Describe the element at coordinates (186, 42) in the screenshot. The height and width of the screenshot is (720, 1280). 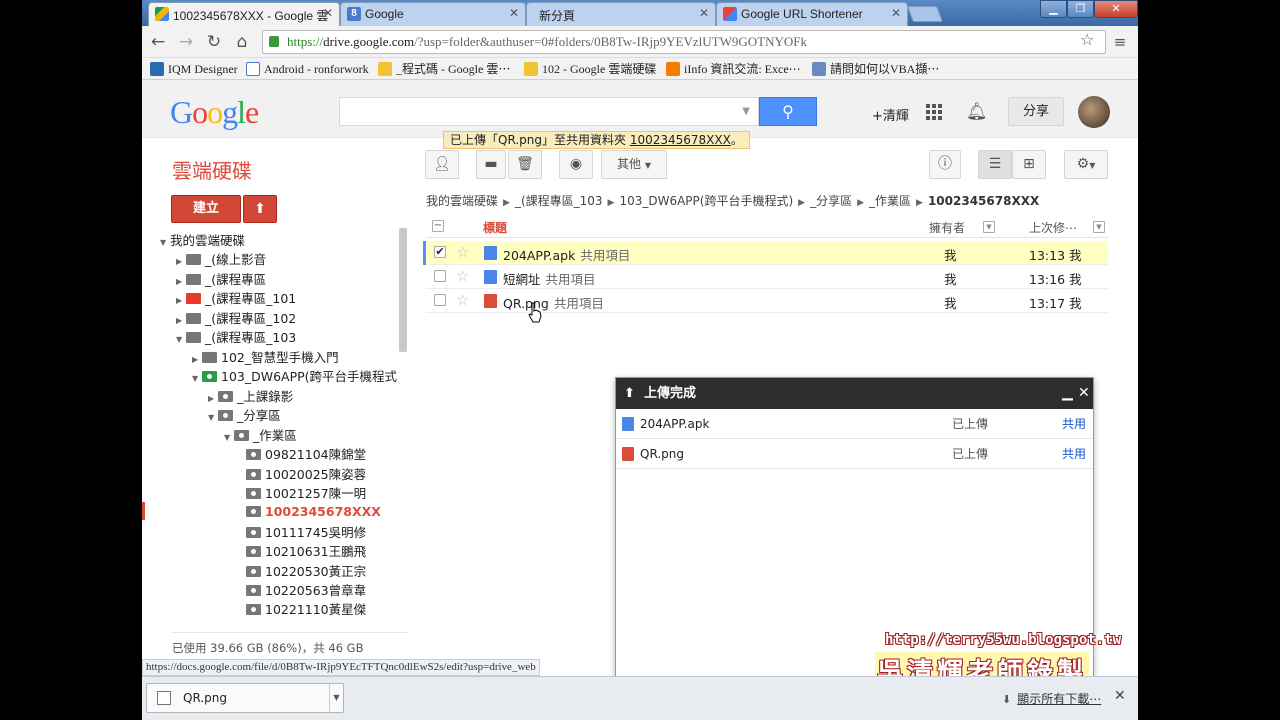
I see `forward-icon: →` at that location.